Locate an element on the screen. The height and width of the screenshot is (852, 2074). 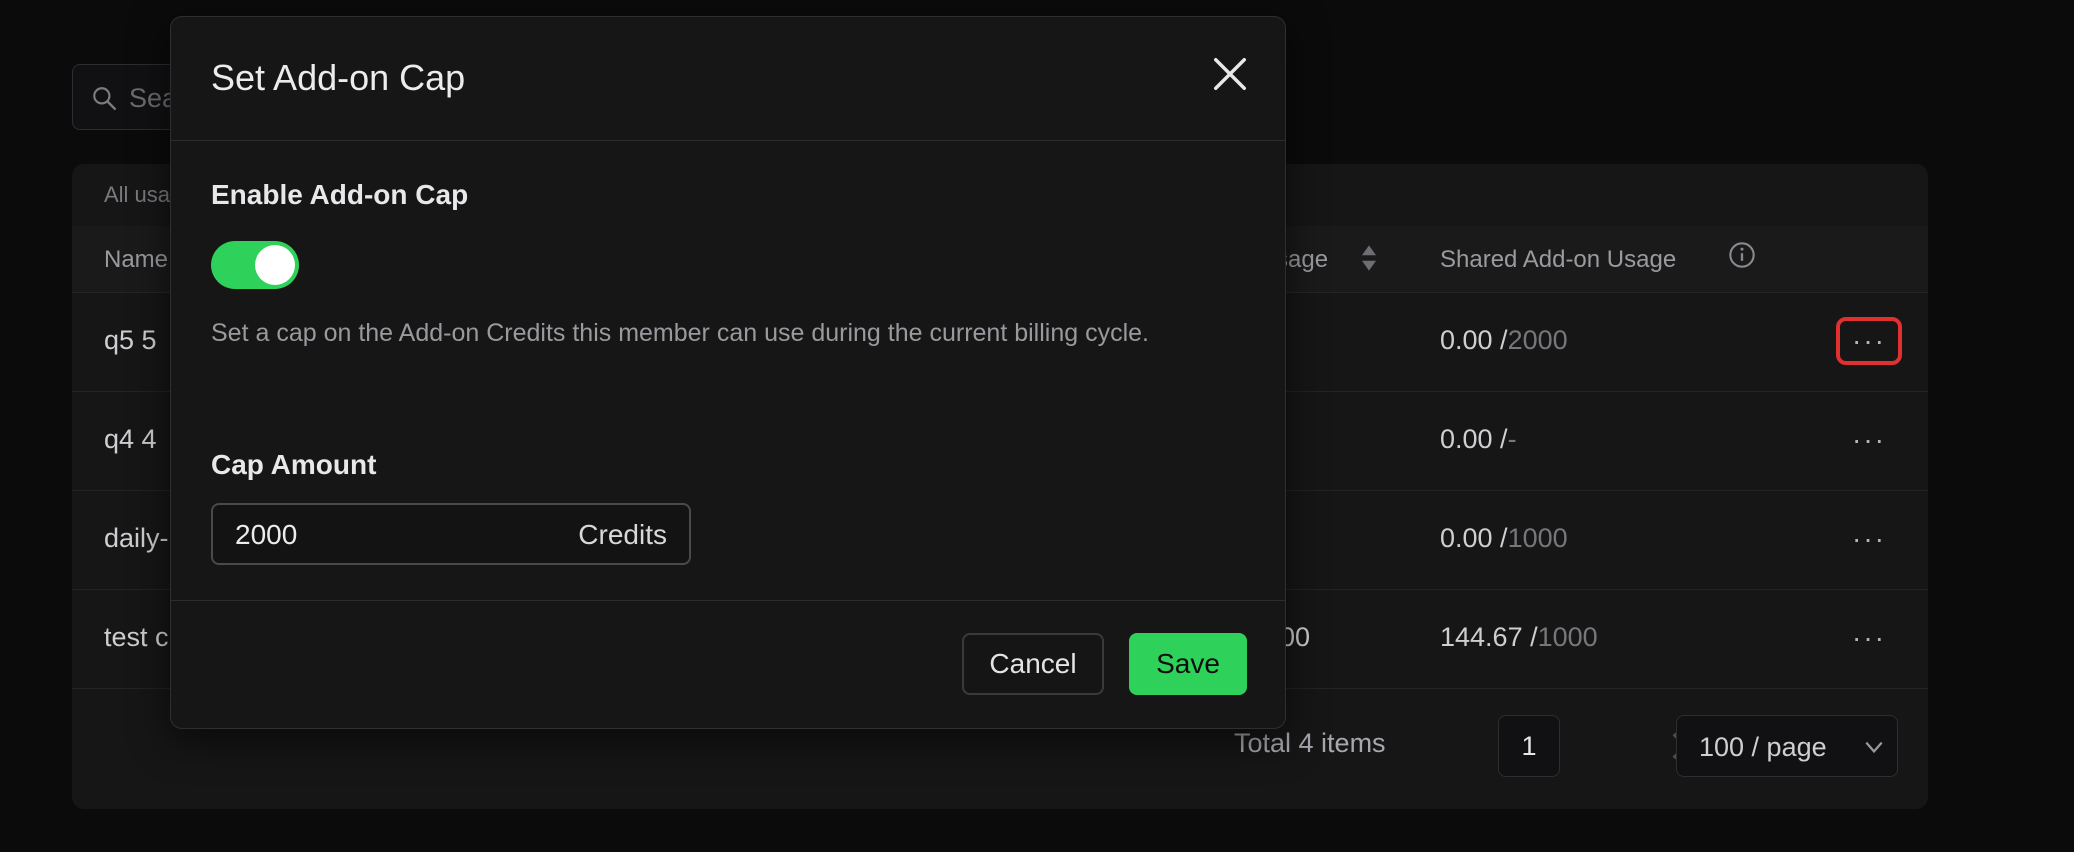
enable-cap-toggle is located at coordinates (255, 265).